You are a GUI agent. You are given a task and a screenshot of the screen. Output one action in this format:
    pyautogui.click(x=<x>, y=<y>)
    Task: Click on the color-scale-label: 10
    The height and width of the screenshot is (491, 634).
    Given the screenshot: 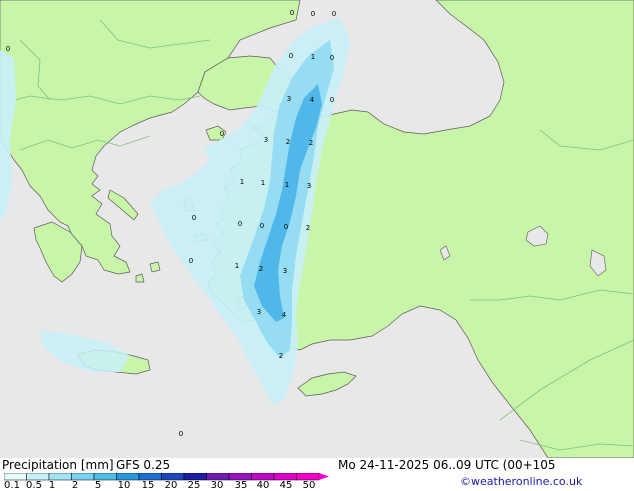 What is the action you would take?
    pyautogui.click(x=124, y=485)
    